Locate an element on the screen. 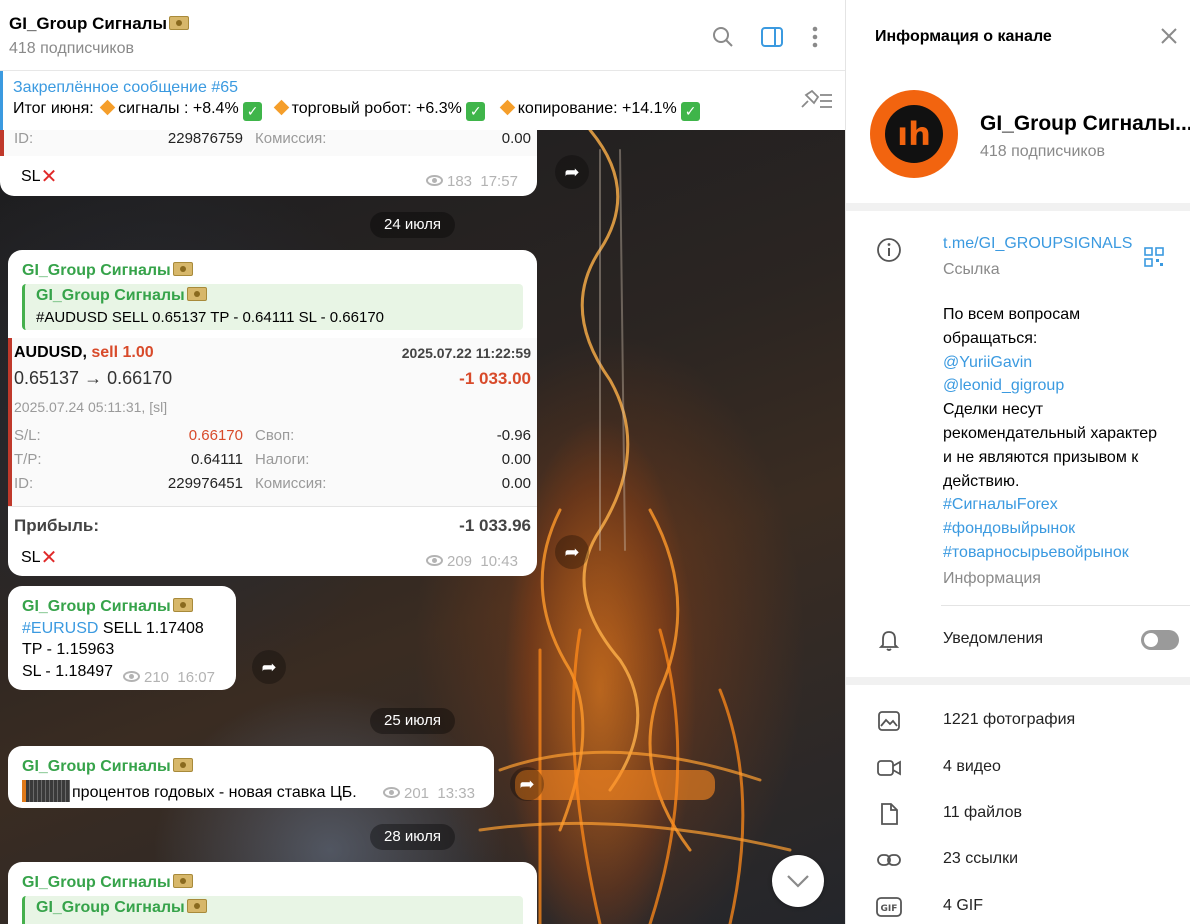 The height and width of the screenshot is (924, 1190). message-meta: 183 17:57 is located at coordinates (472, 181).